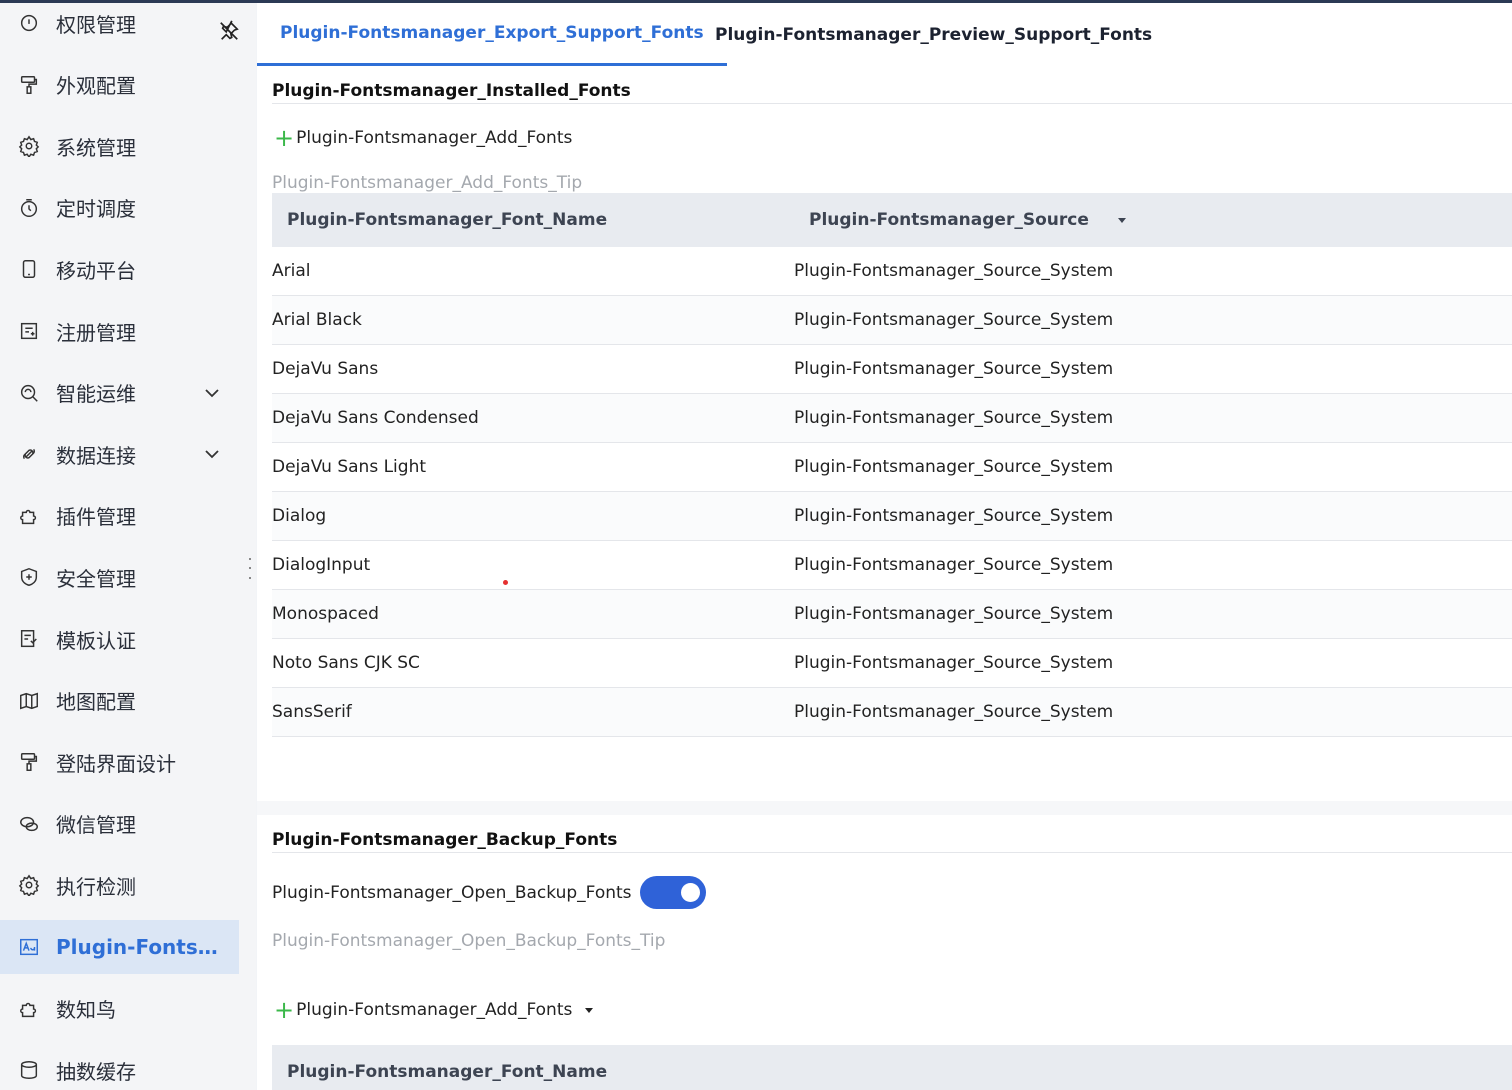 This screenshot has height=1090, width=1512. What do you see at coordinates (119, 1009) in the screenshot?
I see `sidebar-item-16: 数知鸟` at bounding box center [119, 1009].